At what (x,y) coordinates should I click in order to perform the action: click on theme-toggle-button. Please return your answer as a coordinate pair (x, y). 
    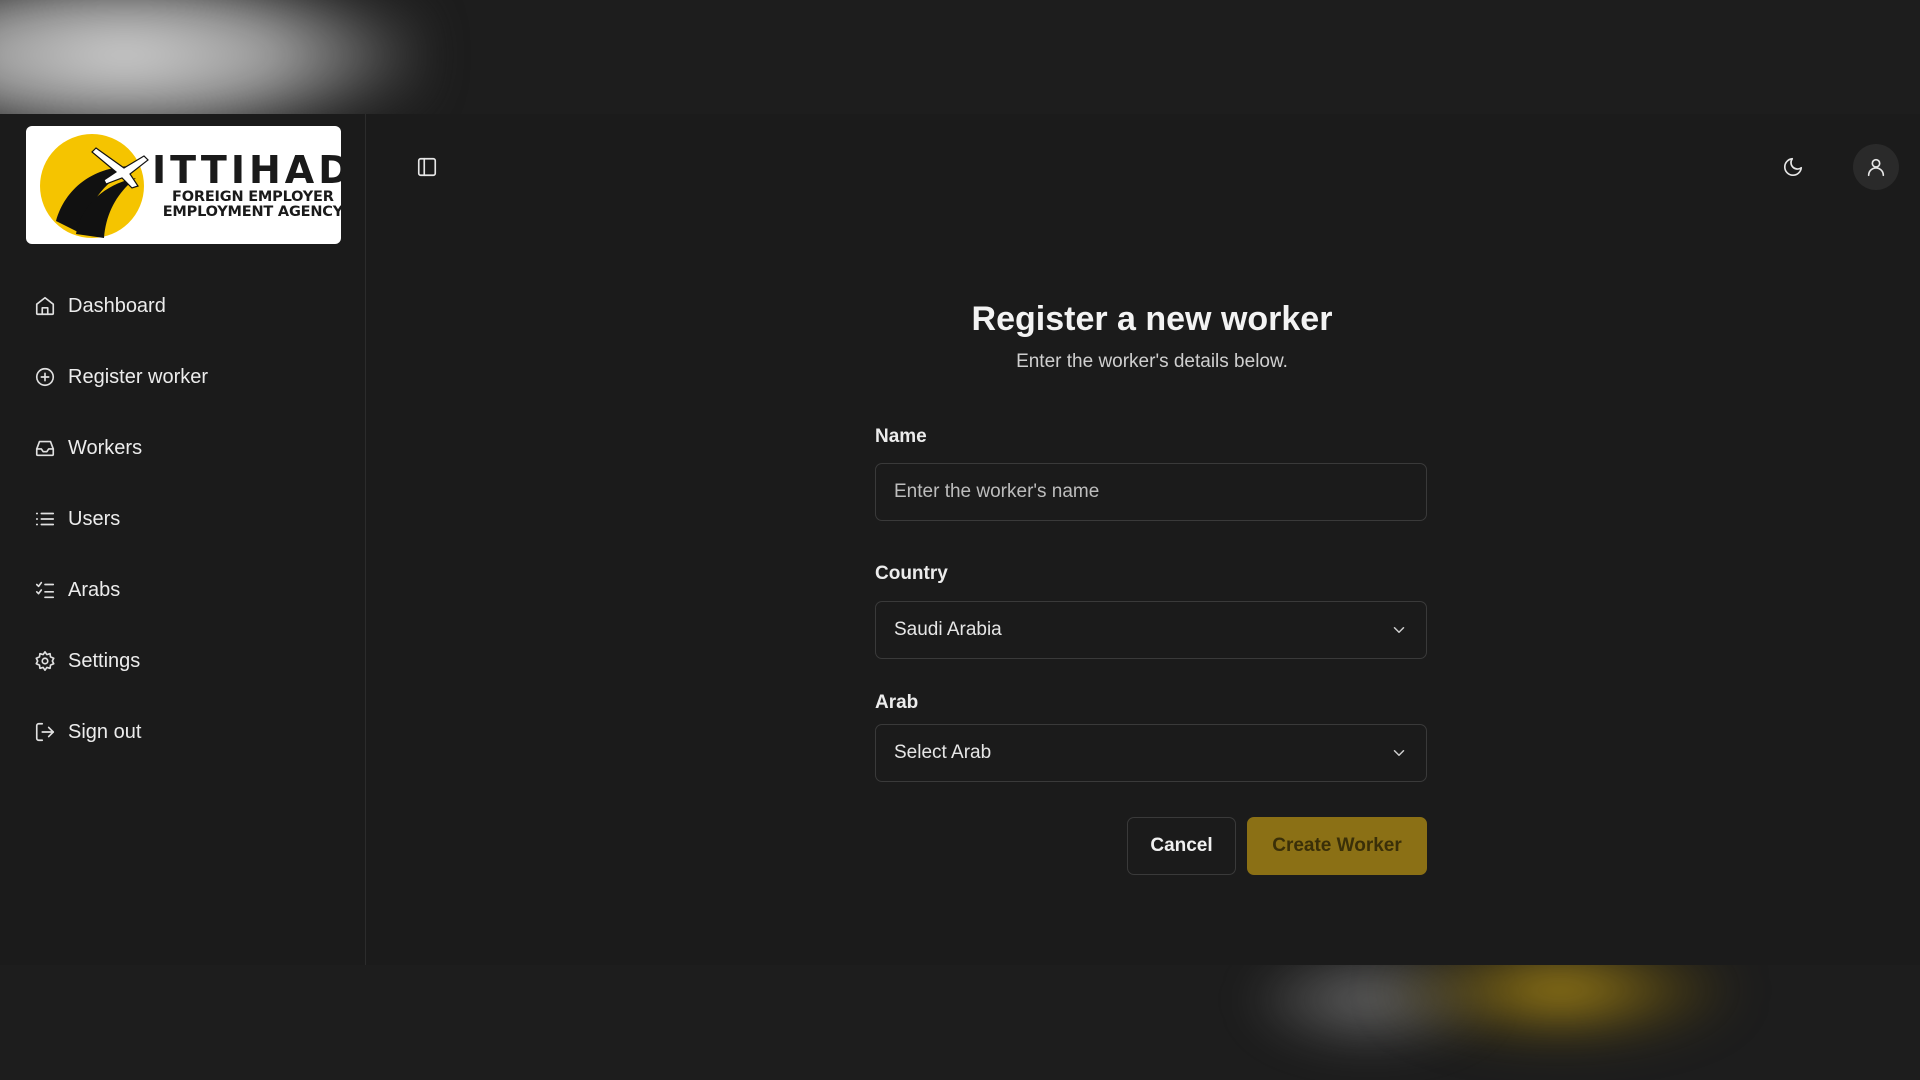
    Looking at the image, I should click on (1793, 167).